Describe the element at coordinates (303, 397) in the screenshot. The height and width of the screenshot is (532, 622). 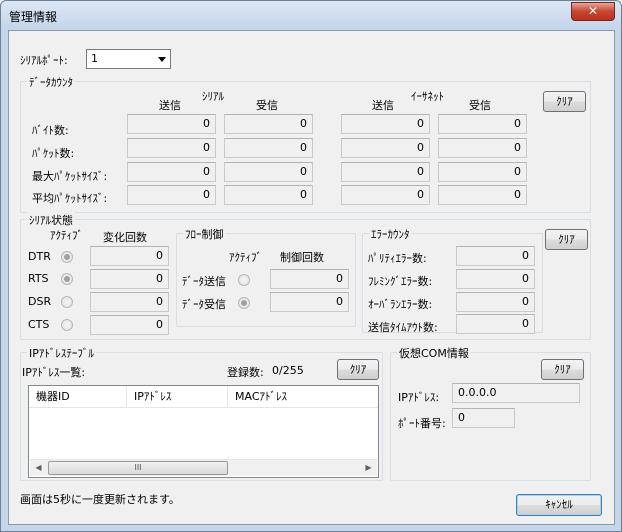
I see `column-header-mac-address: MACｱﾄﾞﾚｽ` at that location.